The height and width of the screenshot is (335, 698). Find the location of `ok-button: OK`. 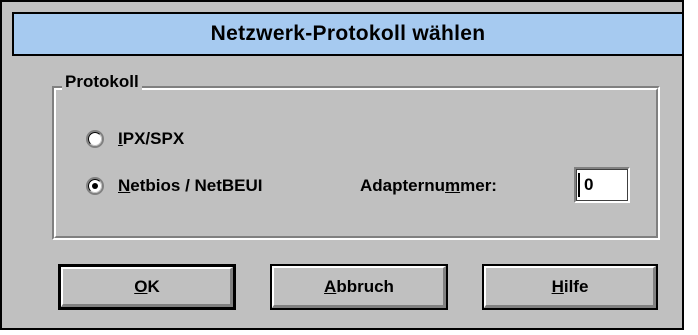

ok-button: OK is located at coordinates (147, 287).